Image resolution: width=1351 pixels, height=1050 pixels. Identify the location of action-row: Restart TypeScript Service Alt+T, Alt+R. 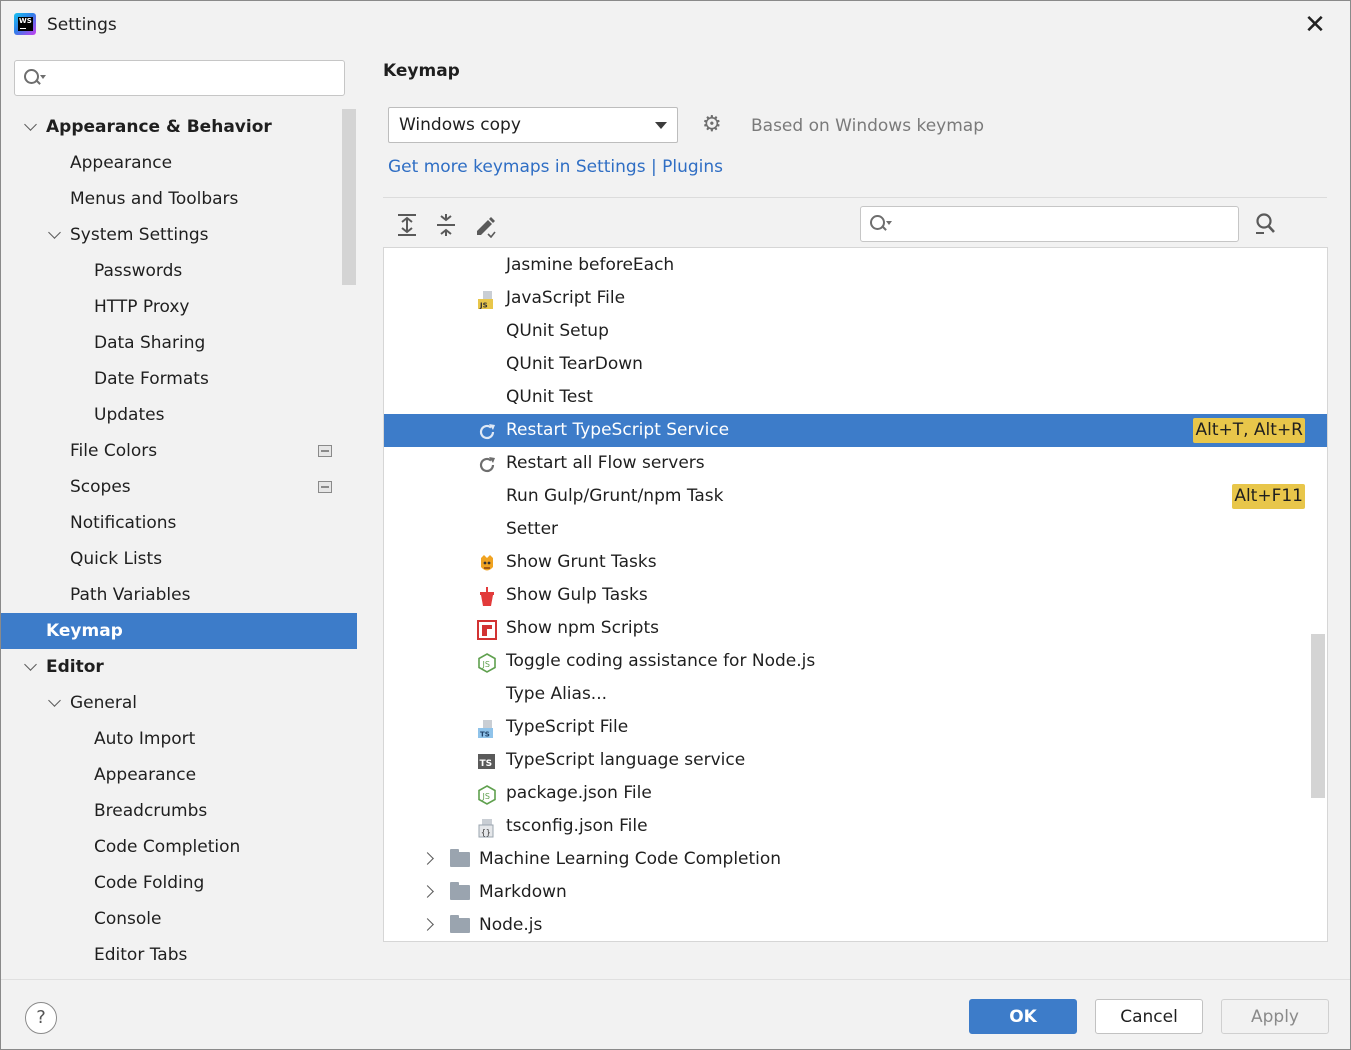
(855, 430).